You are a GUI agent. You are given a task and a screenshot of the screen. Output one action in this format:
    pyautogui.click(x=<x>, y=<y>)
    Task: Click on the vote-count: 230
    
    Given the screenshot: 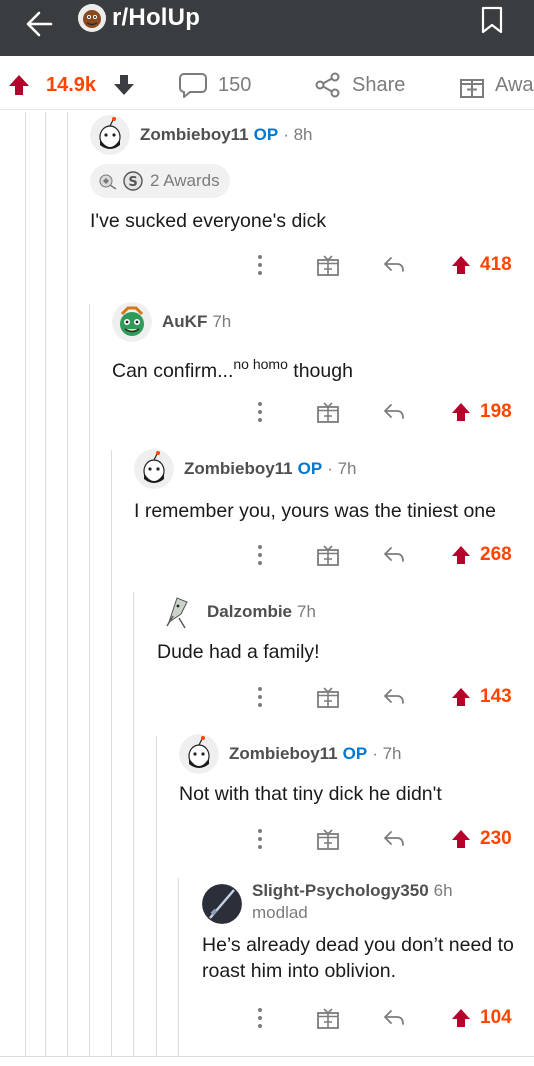 What is the action you would take?
    pyautogui.click(x=496, y=838)
    